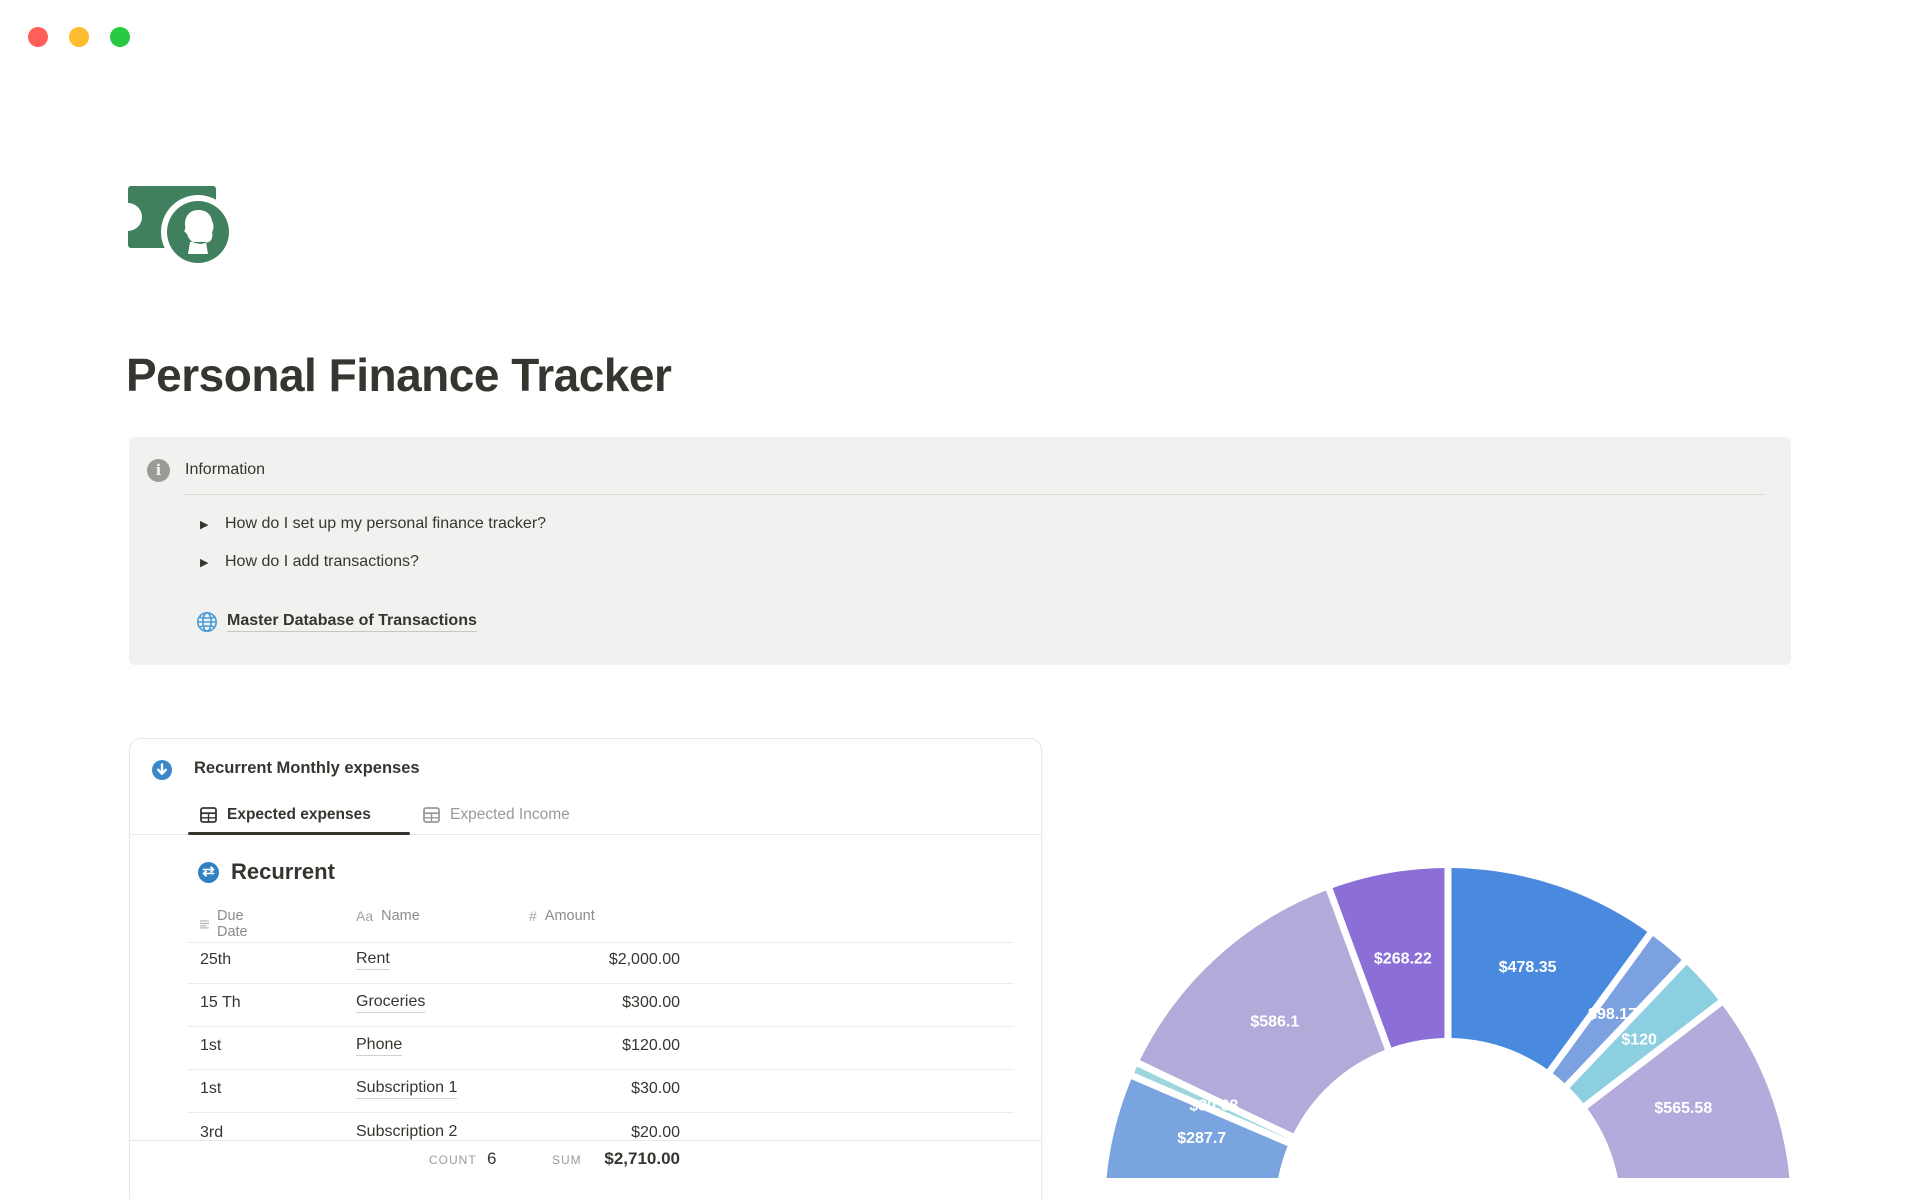 The image size is (1920, 1200). I want to click on column-label: Amount, so click(570, 916).